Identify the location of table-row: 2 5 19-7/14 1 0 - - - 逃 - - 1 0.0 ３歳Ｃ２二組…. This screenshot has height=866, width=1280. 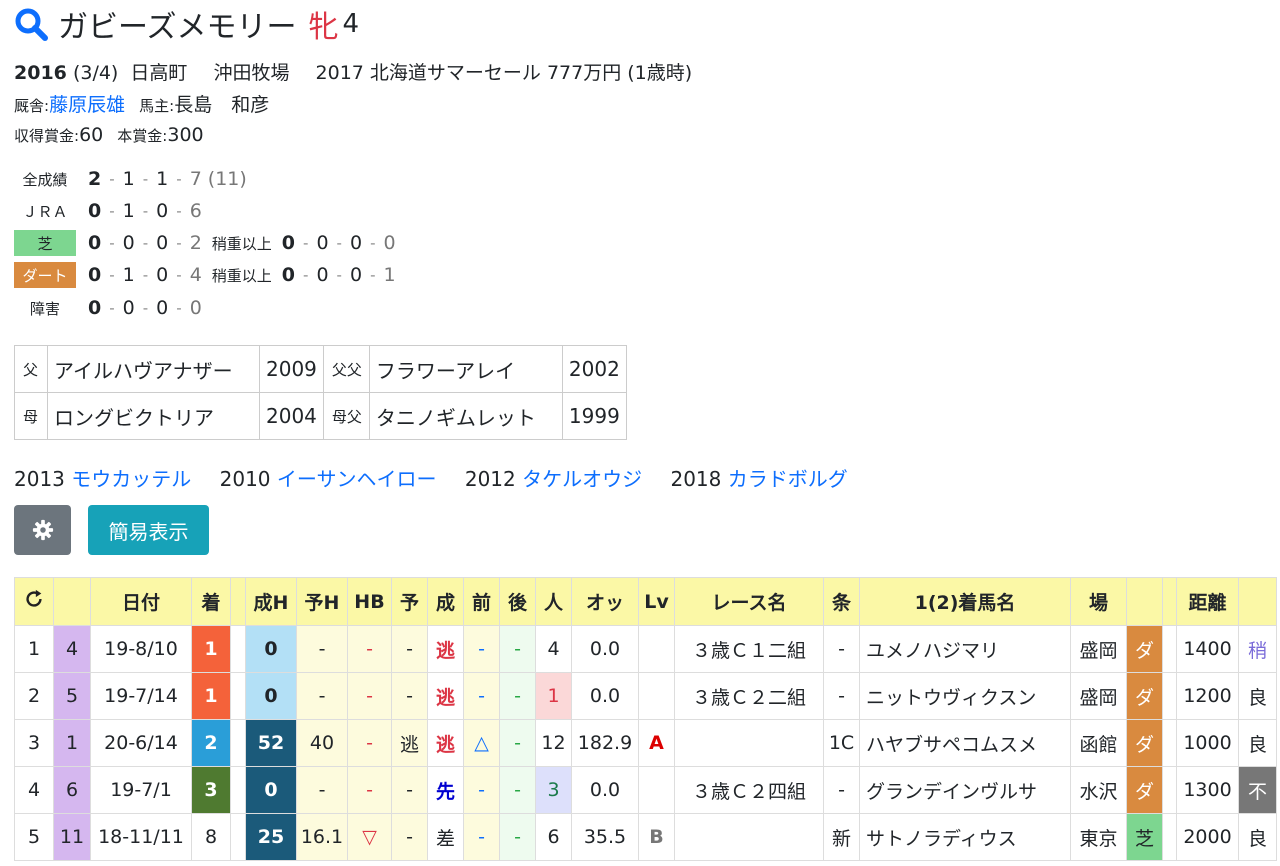
(645, 696).